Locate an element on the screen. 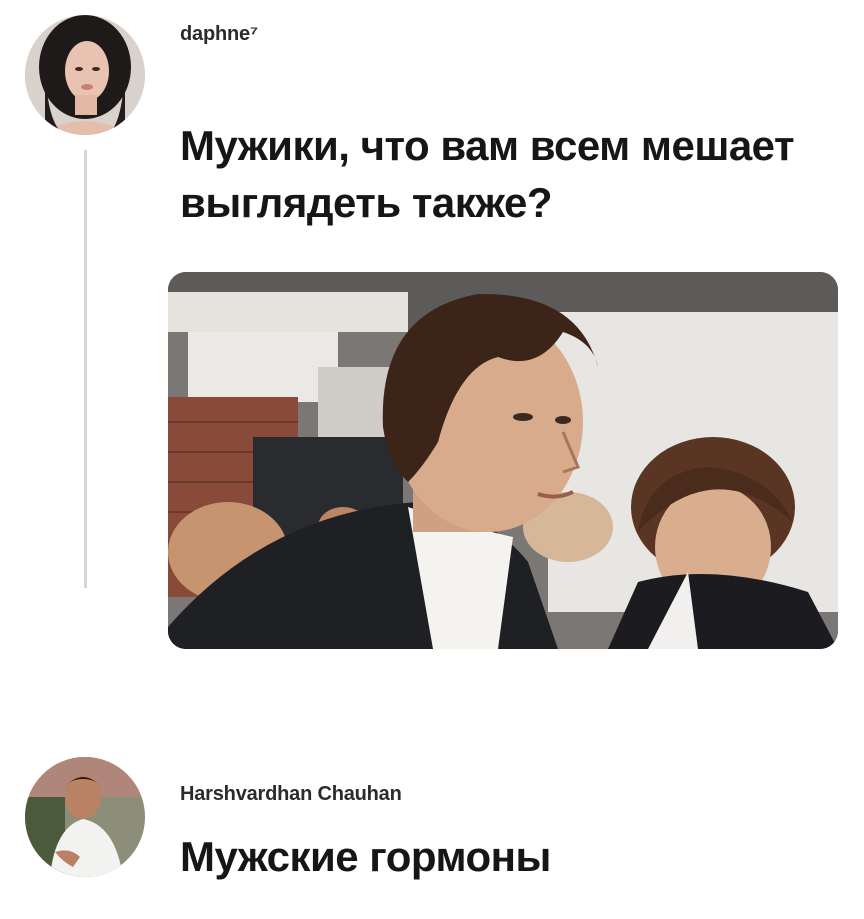  avatar-harshvardhan is located at coordinates (85, 817).